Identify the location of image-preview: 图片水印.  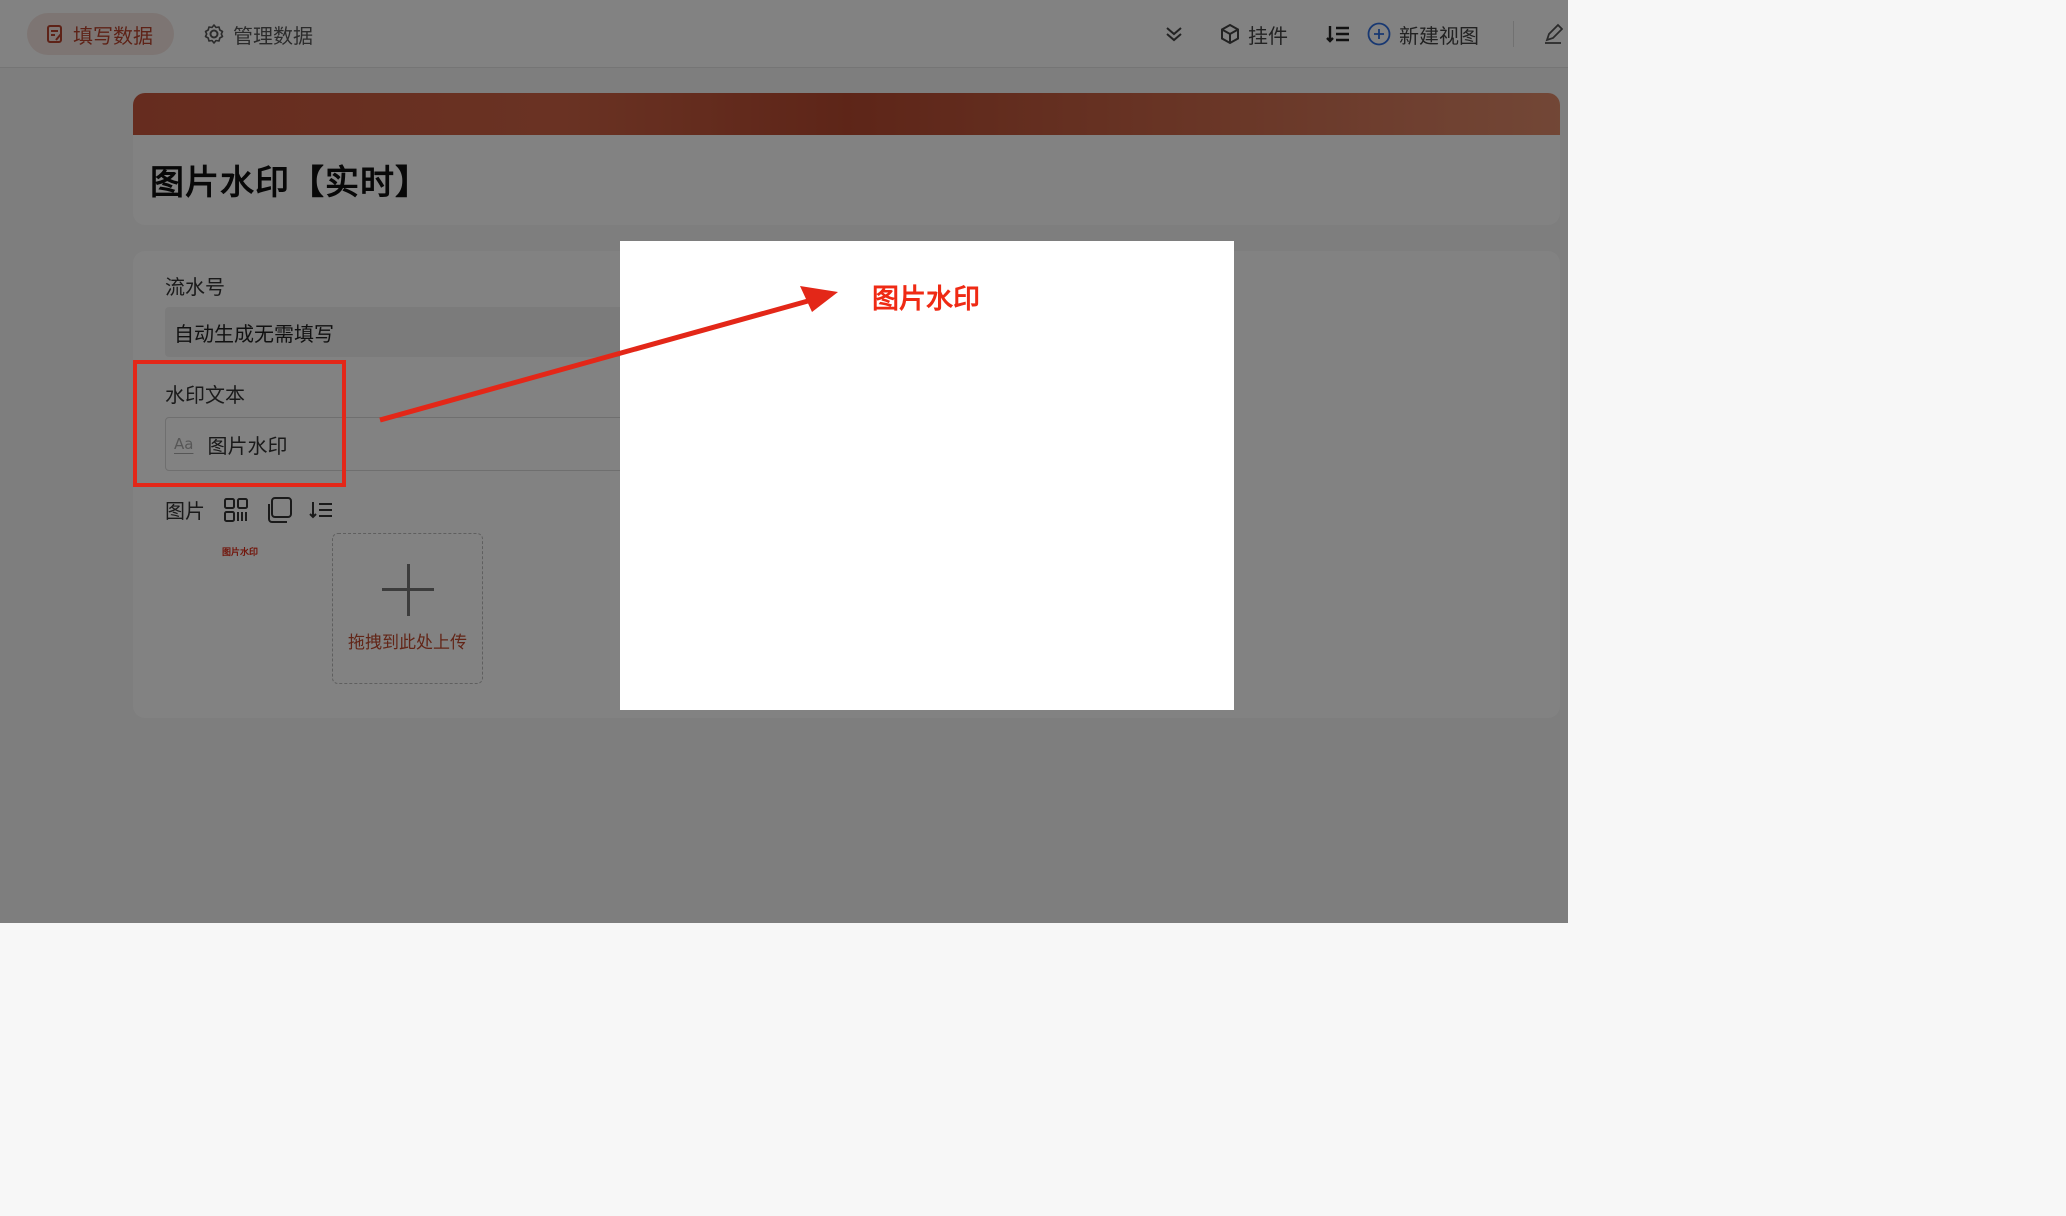
(927, 475).